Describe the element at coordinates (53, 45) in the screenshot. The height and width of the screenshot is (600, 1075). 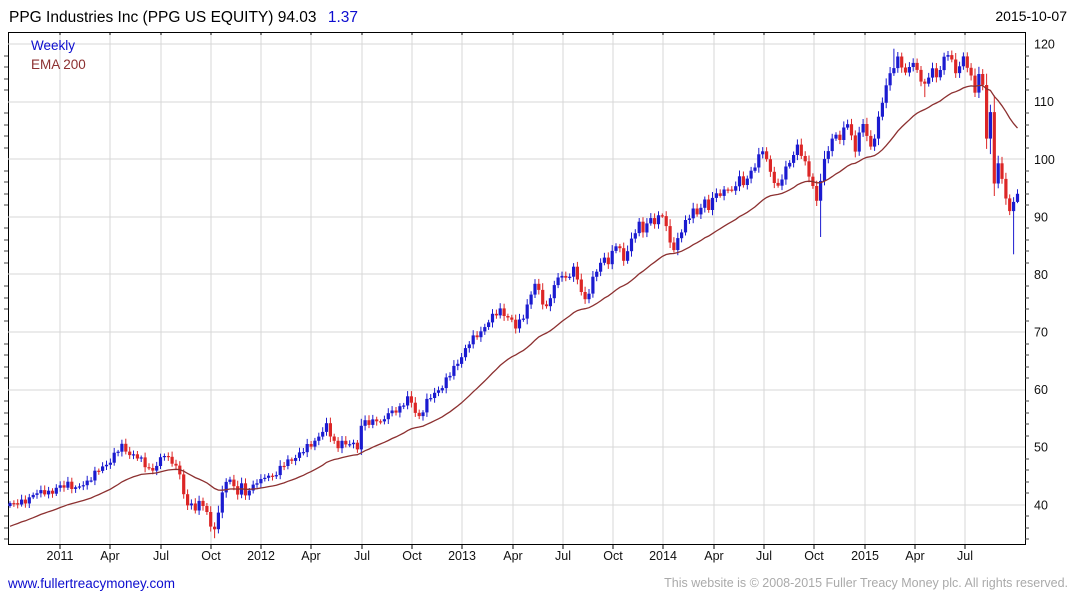
I see `legend-weekly-label: Weekly` at that location.